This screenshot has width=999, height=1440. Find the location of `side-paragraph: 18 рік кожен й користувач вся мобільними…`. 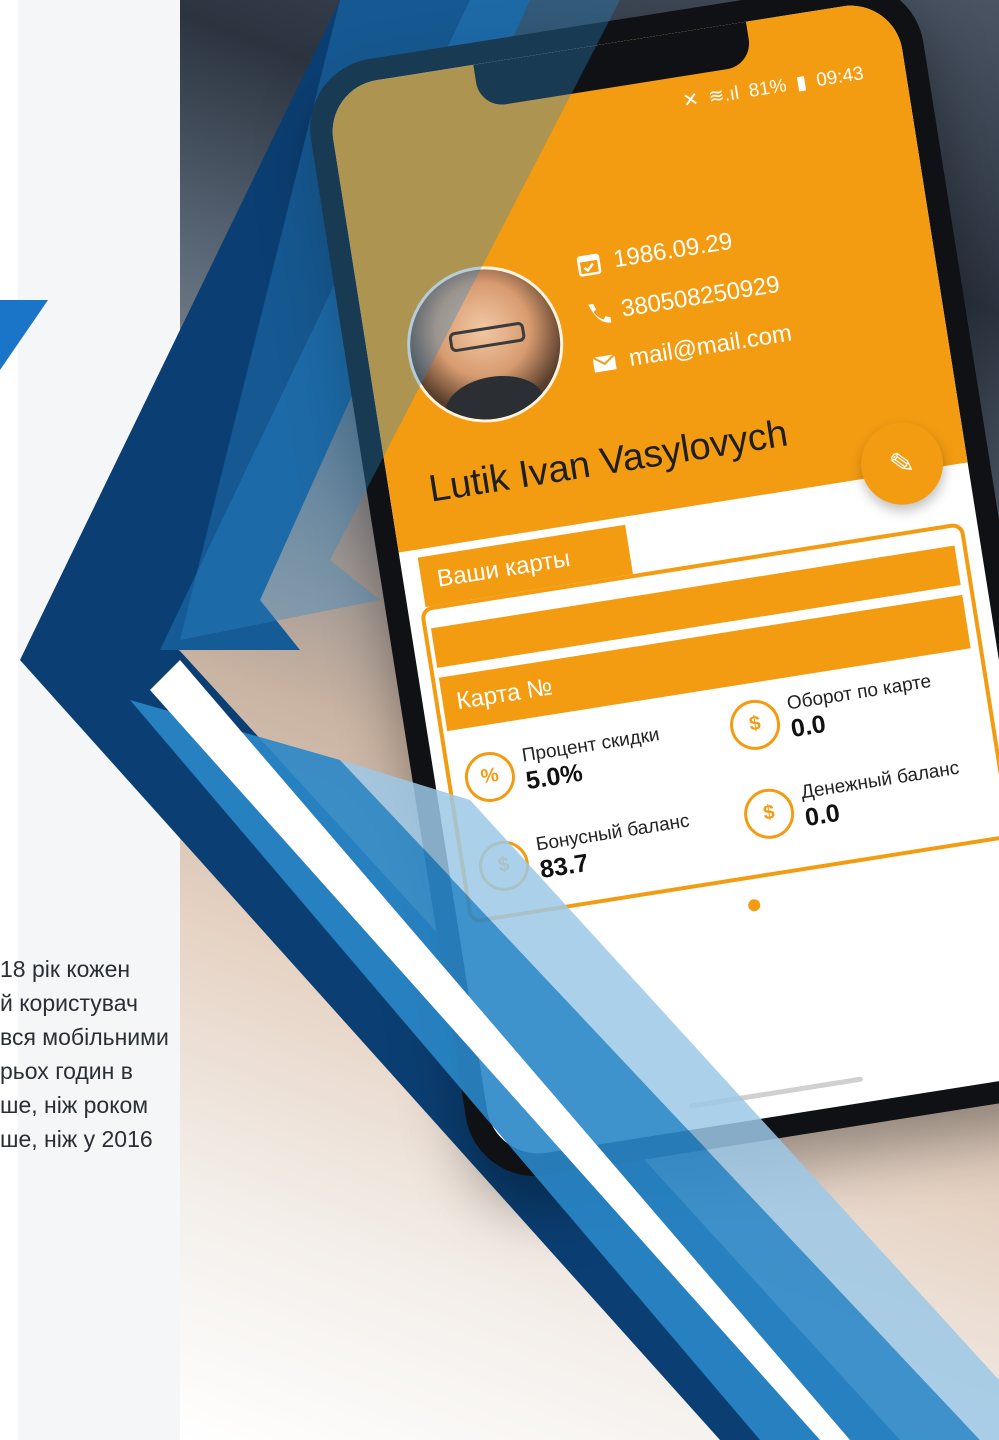

side-paragraph: 18 рік кожен й користувач вся мобільними… is located at coordinates (84, 1054).